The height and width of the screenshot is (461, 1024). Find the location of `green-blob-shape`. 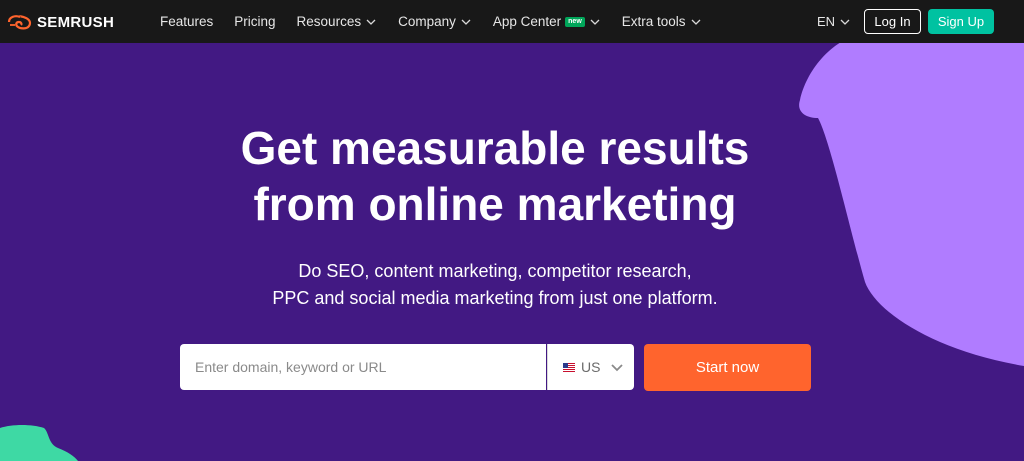

green-blob-shape is located at coordinates (39, 443).